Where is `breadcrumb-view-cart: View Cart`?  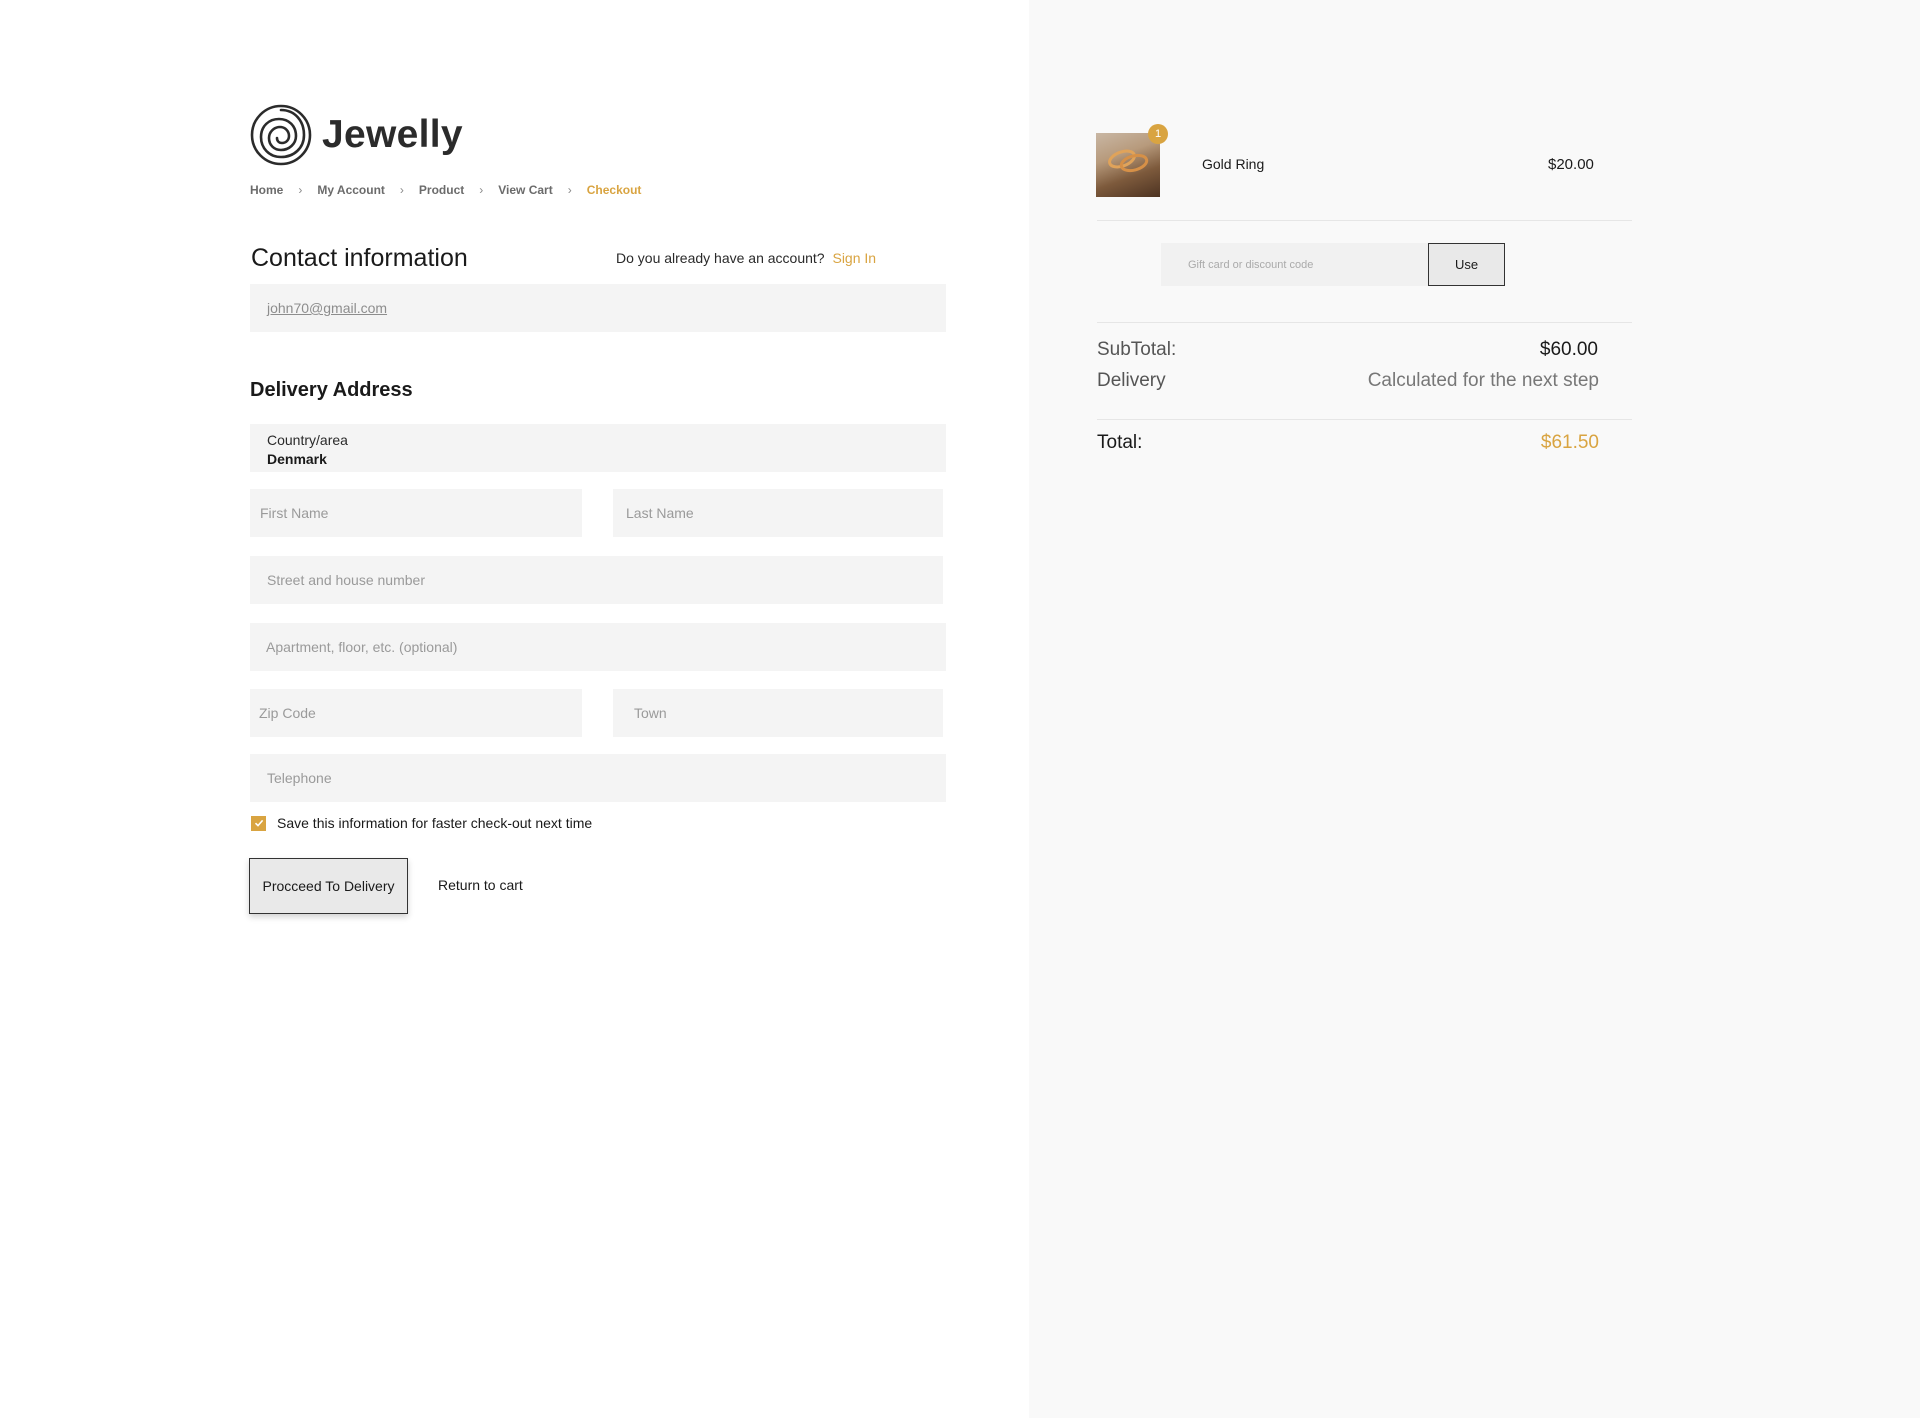
breadcrumb-view-cart: View Cart is located at coordinates (525, 190).